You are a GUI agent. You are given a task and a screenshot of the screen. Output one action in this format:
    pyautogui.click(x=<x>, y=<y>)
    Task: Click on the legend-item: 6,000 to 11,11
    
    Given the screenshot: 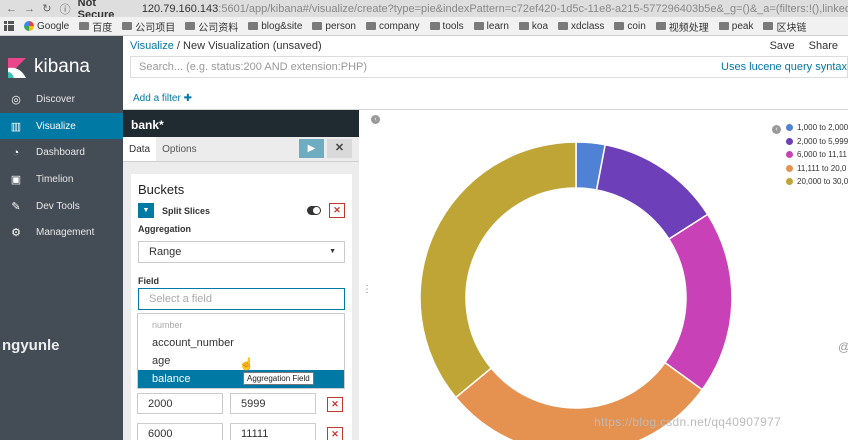 What is the action you would take?
    pyautogui.click(x=817, y=155)
    